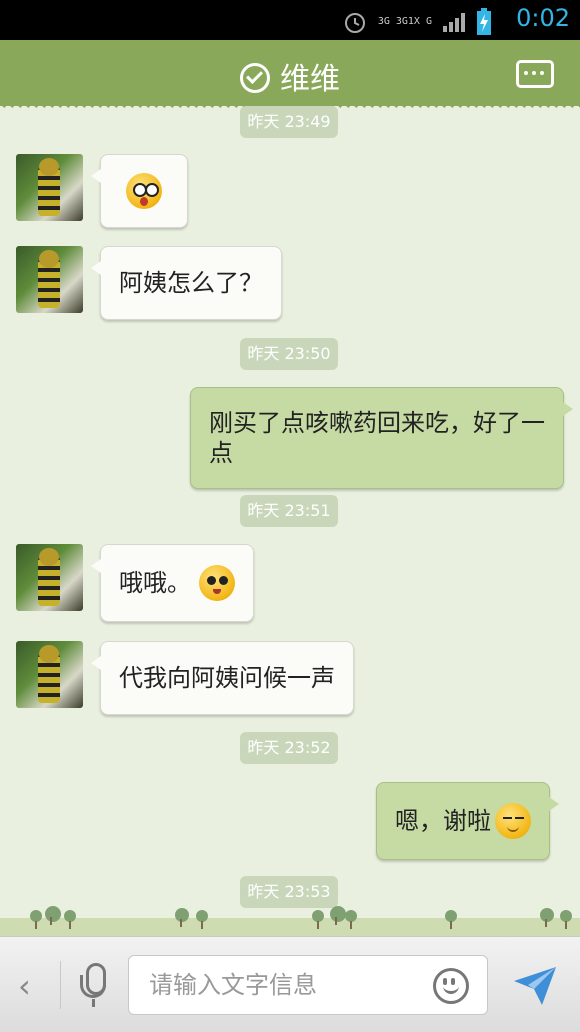  I want to click on input-bar: ‹, so click(290, 984).